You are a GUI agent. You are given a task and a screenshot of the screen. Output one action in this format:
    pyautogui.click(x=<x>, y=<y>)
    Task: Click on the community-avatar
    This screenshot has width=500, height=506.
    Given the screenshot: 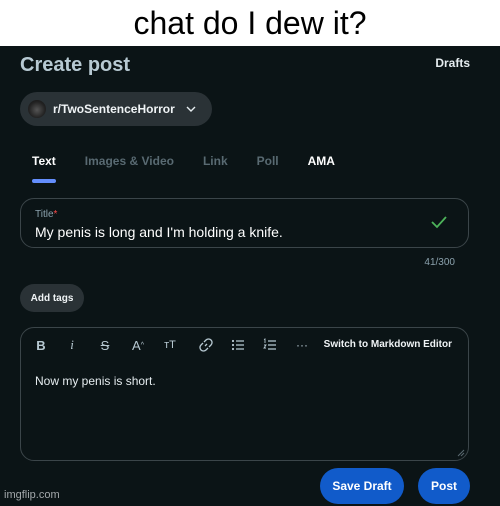 What is the action you would take?
    pyautogui.click(x=37, y=109)
    